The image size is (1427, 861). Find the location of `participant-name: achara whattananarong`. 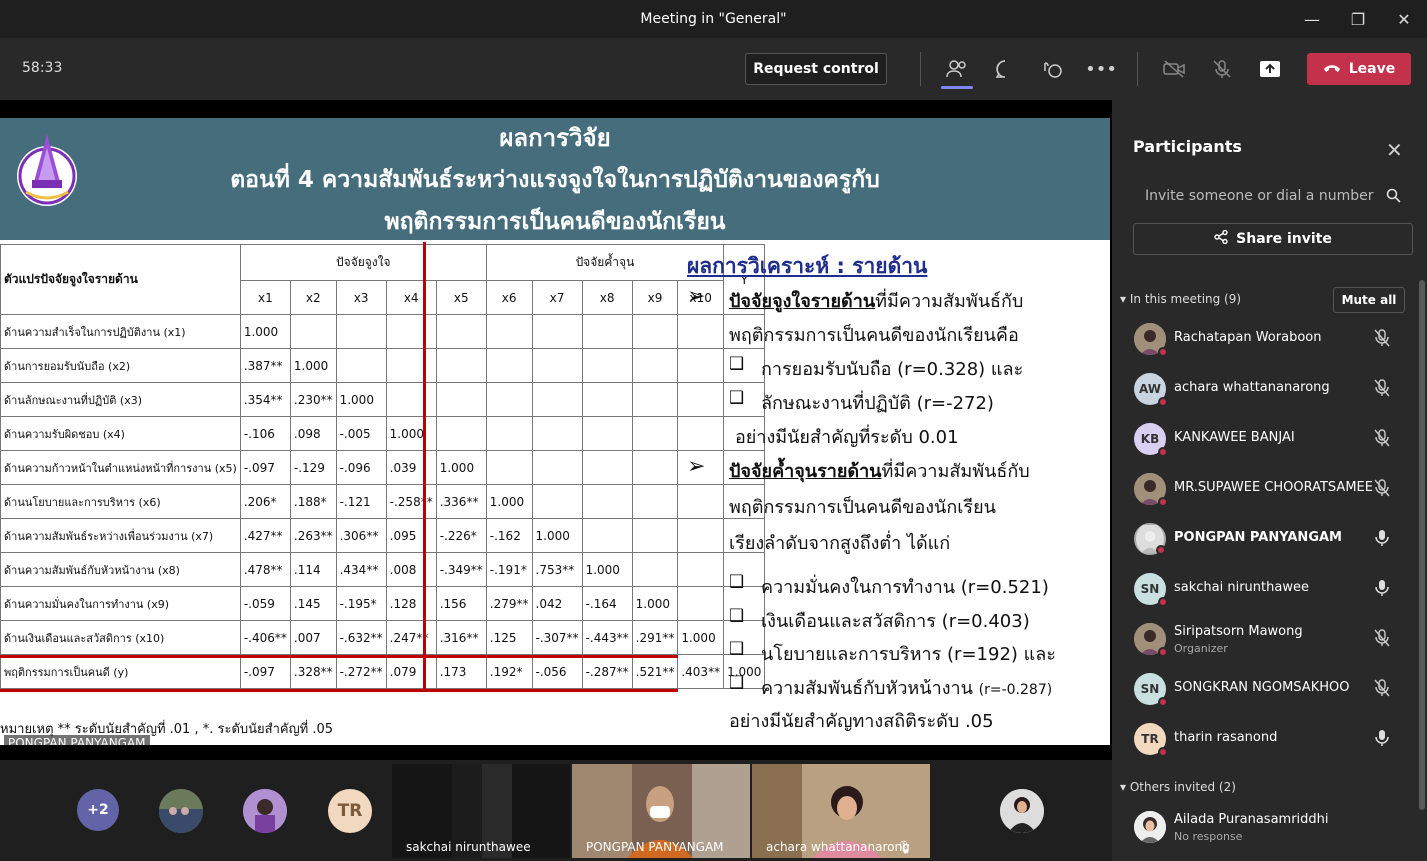

participant-name: achara whattananarong is located at coordinates (1252, 387).